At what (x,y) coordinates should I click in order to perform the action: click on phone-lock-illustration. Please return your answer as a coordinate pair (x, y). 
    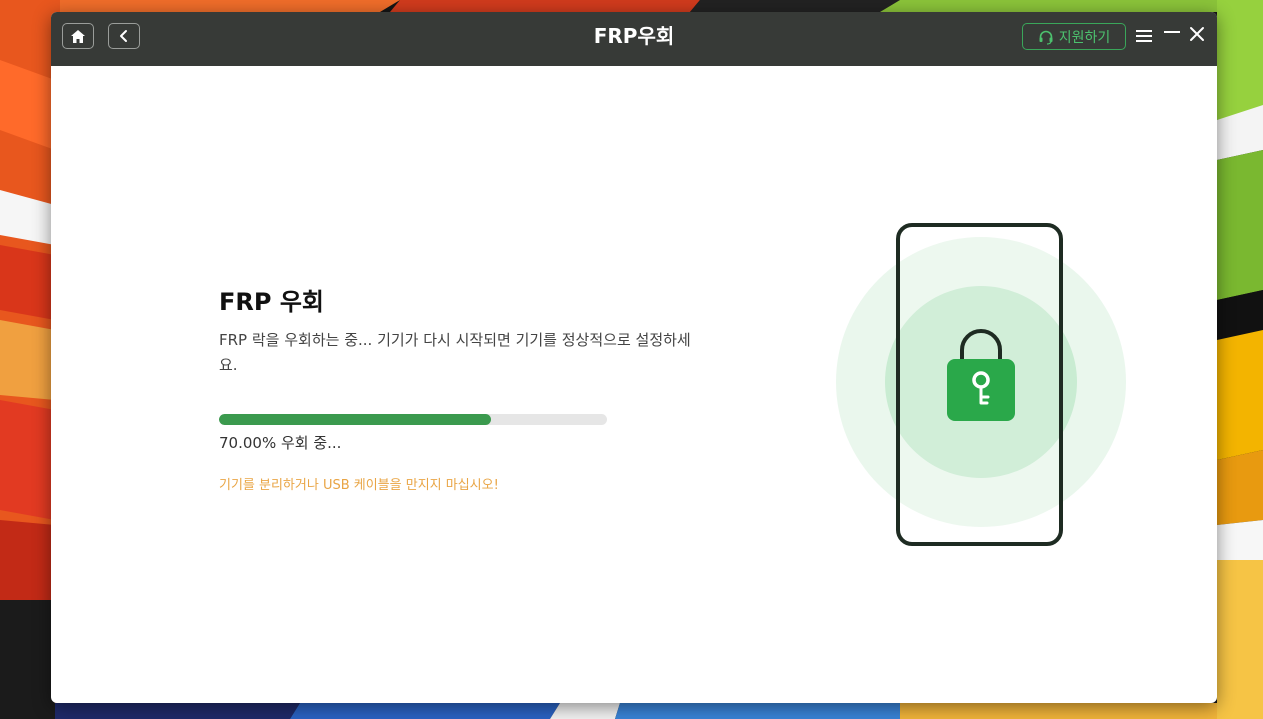
    Looking at the image, I should click on (981, 389).